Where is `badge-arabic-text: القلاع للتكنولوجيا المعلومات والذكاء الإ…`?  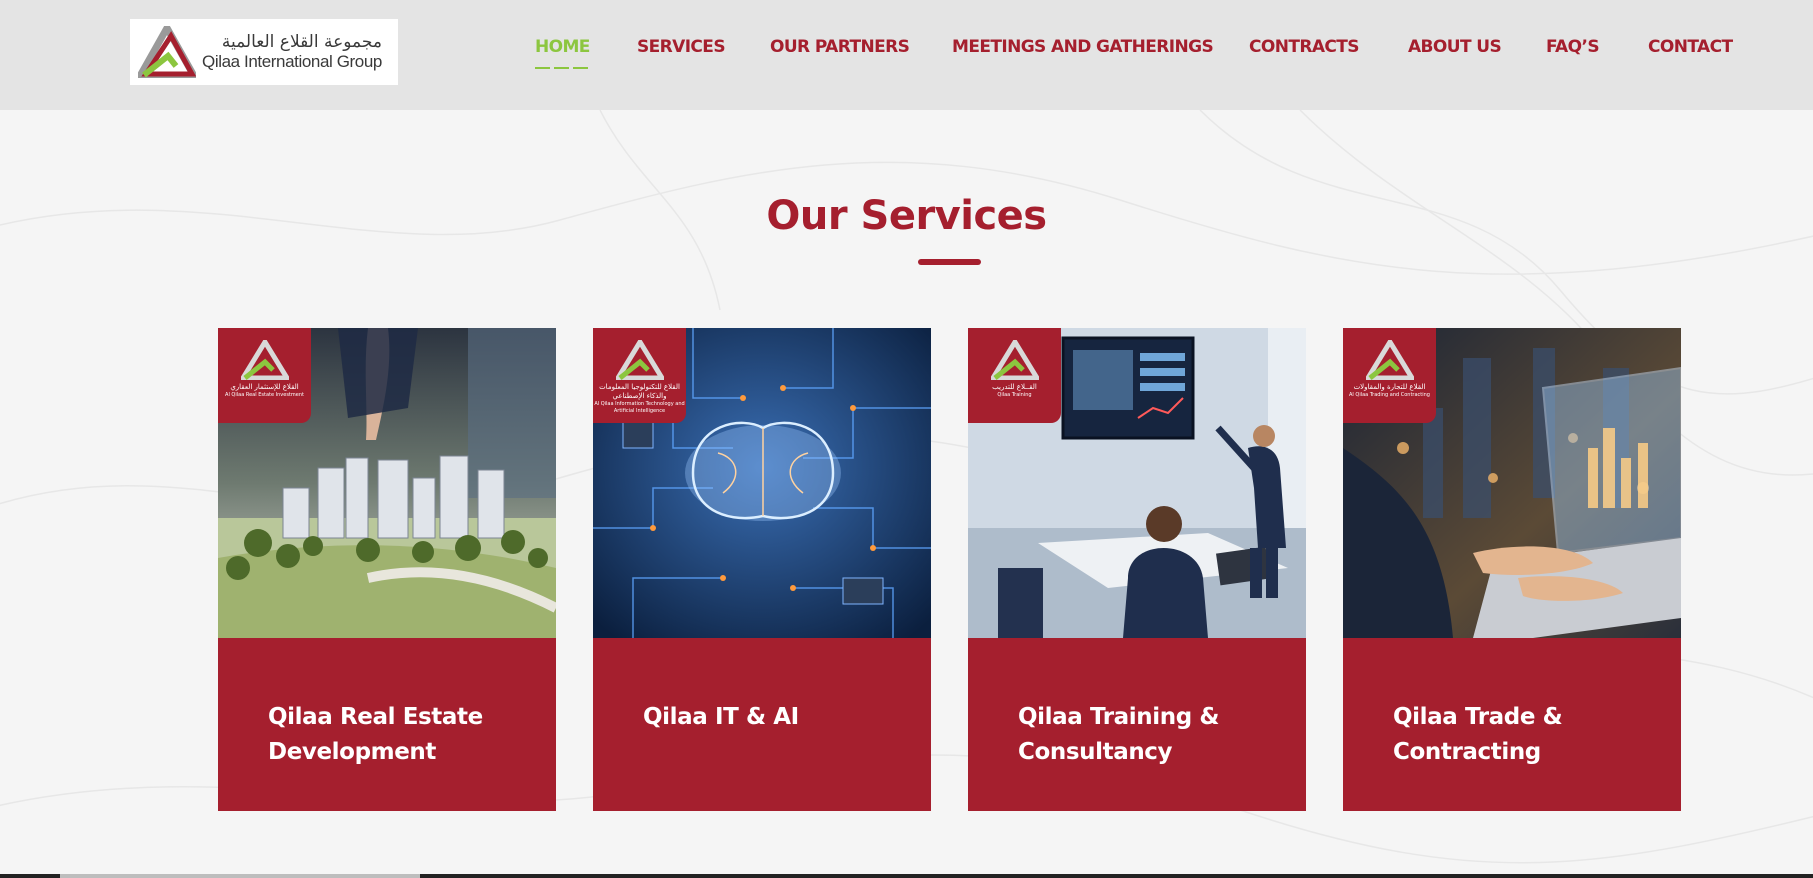 badge-arabic-text: القلاع للتكنولوجيا المعلومات والذكاء الإ… is located at coordinates (639, 391).